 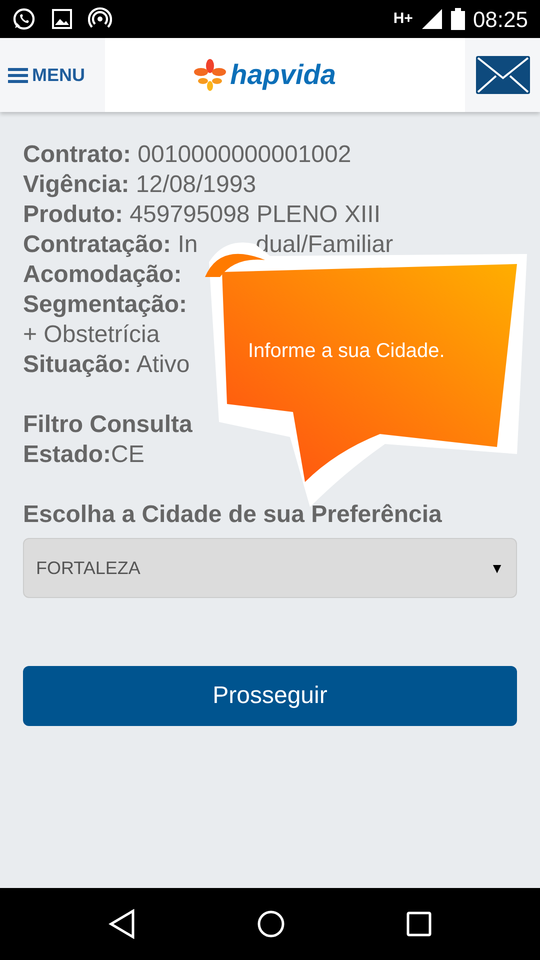 I want to click on field-line: Contrato: 0010000000001002, so click(x=187, y=155).